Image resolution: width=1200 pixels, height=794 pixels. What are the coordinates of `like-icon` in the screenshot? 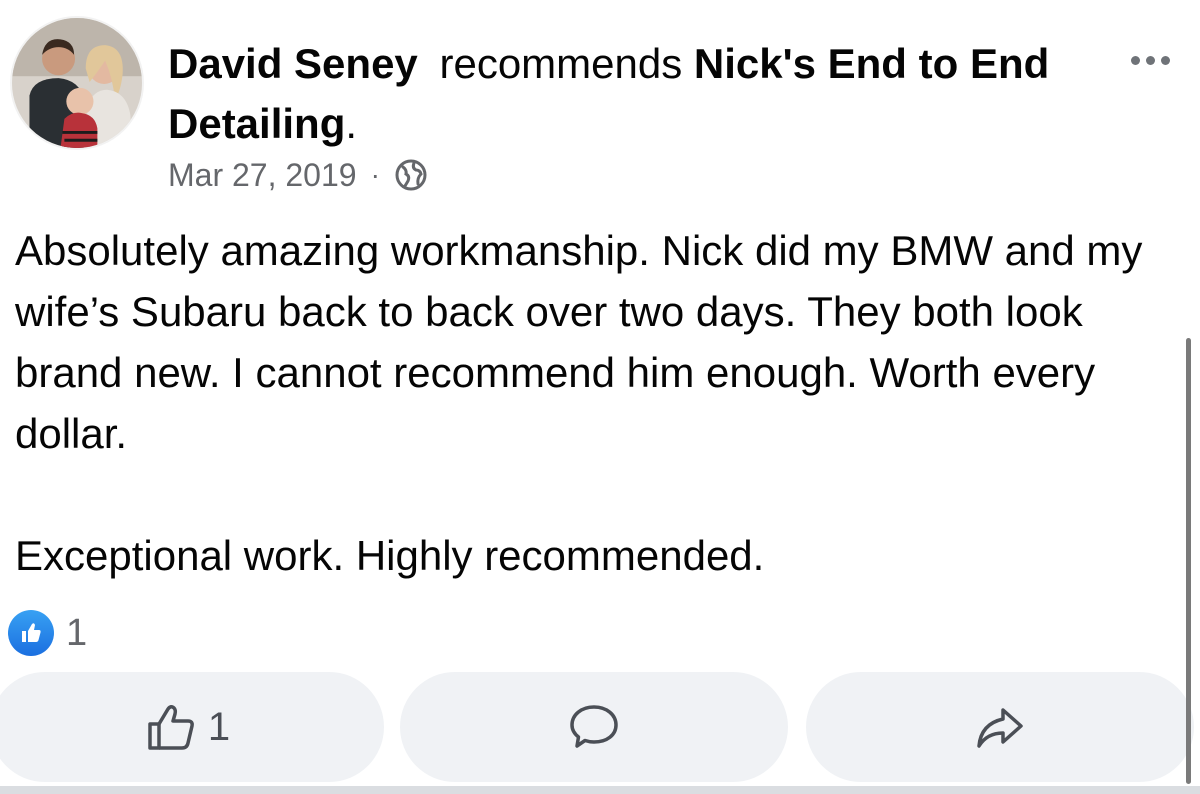 It's located at (31, 633).